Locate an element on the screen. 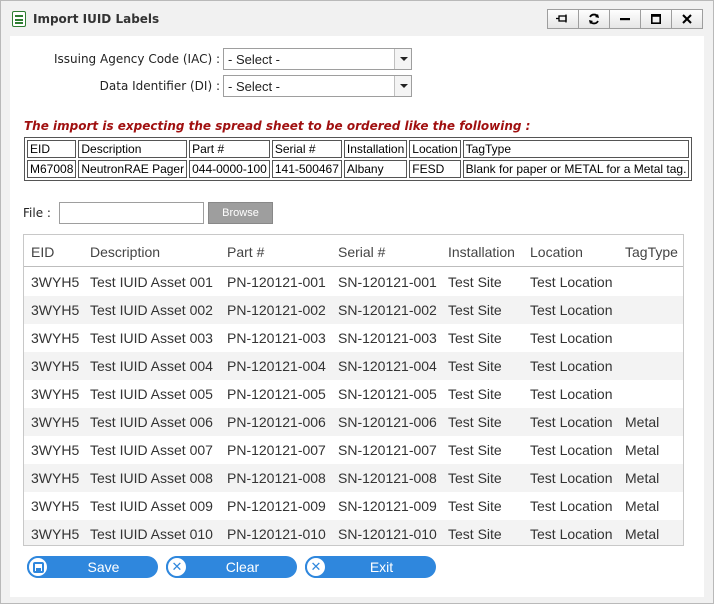 The image size is (714, 604). sample-header-cell: Serial # is located at coordinates (306, 149).